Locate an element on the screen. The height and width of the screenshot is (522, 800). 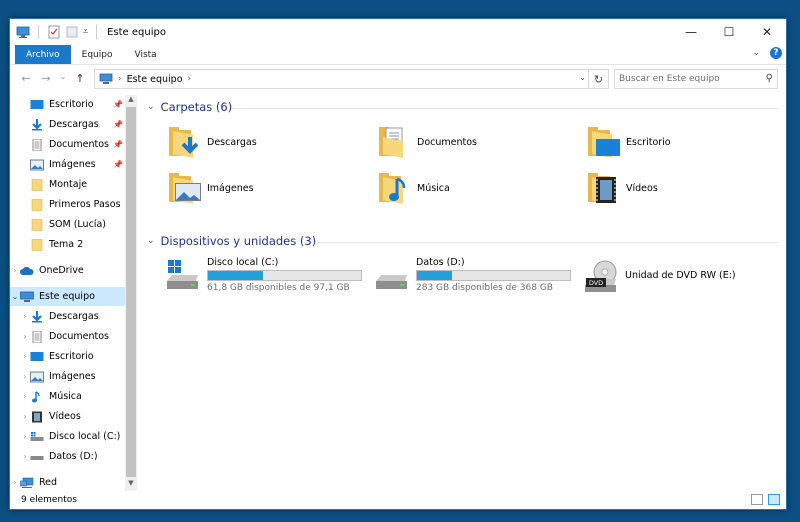
folder-tile-videos: Vídeos is located at coordinates (623, 188).